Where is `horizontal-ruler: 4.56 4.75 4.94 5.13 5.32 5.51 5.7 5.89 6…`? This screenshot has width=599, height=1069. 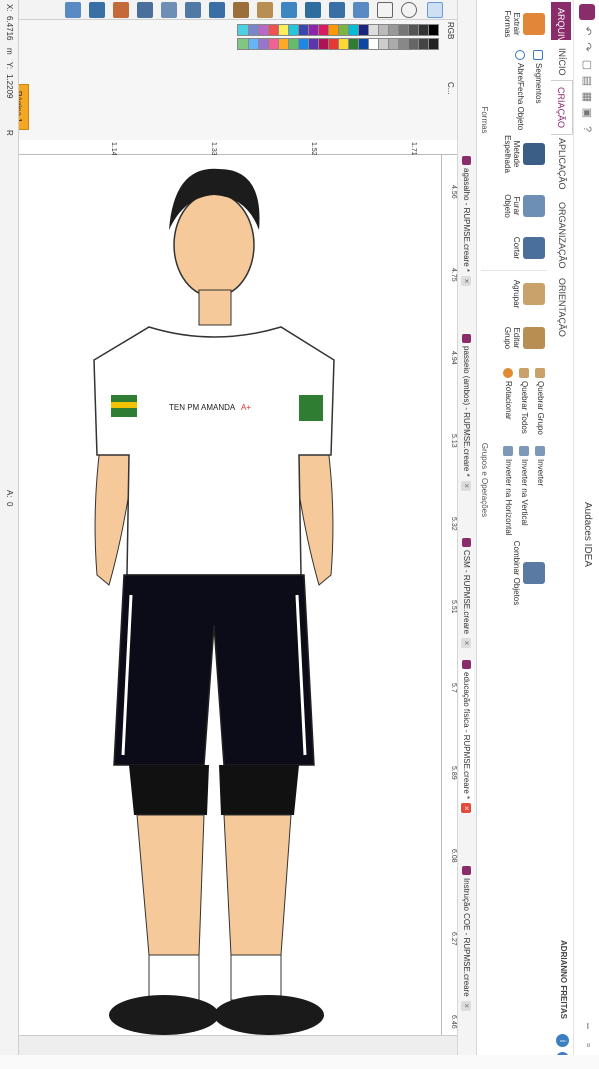
horizontal-ruler: 4.56 4.75 4.94 5.13 5.32 5.51 5.7 5.89 6… is located at coordinates (449, 612).